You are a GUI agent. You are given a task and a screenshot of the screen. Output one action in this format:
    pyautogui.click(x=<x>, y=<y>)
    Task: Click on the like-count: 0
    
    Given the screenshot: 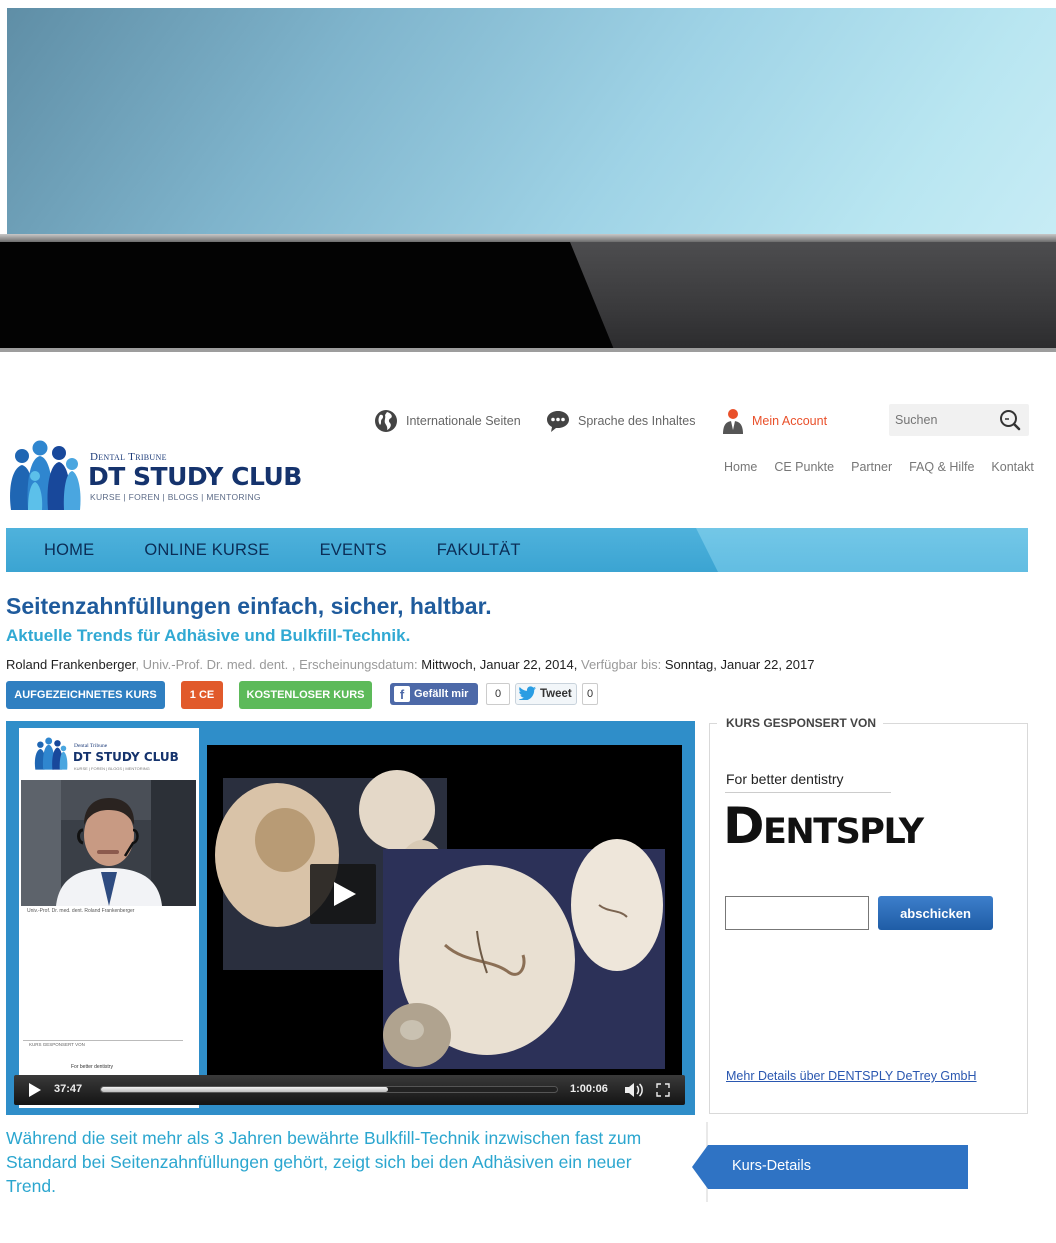 What is the action you would take?
    pyautogui.click(x=498, y=694)
    